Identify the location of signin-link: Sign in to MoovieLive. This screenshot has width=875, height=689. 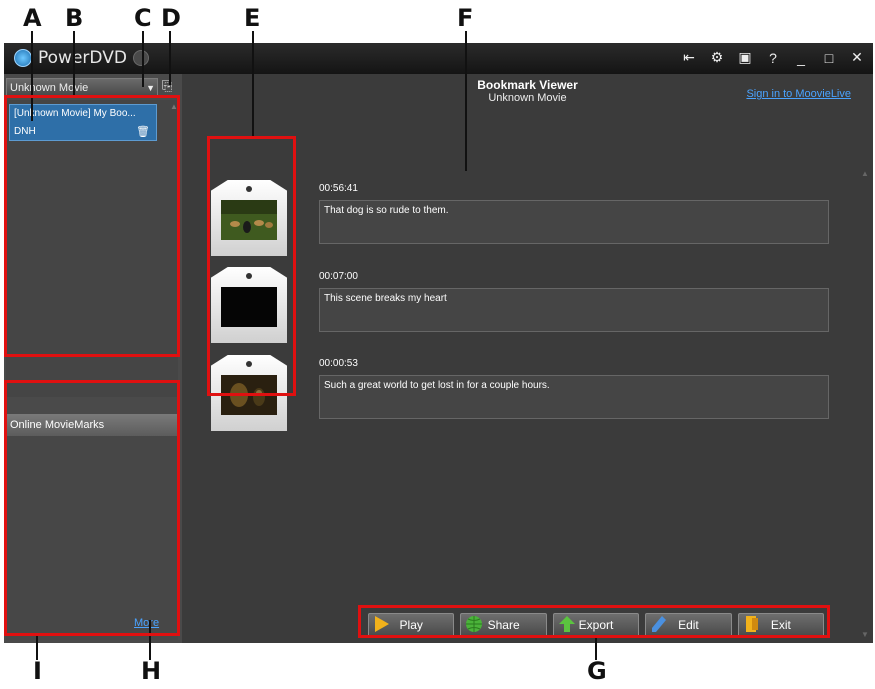
(798, 94).